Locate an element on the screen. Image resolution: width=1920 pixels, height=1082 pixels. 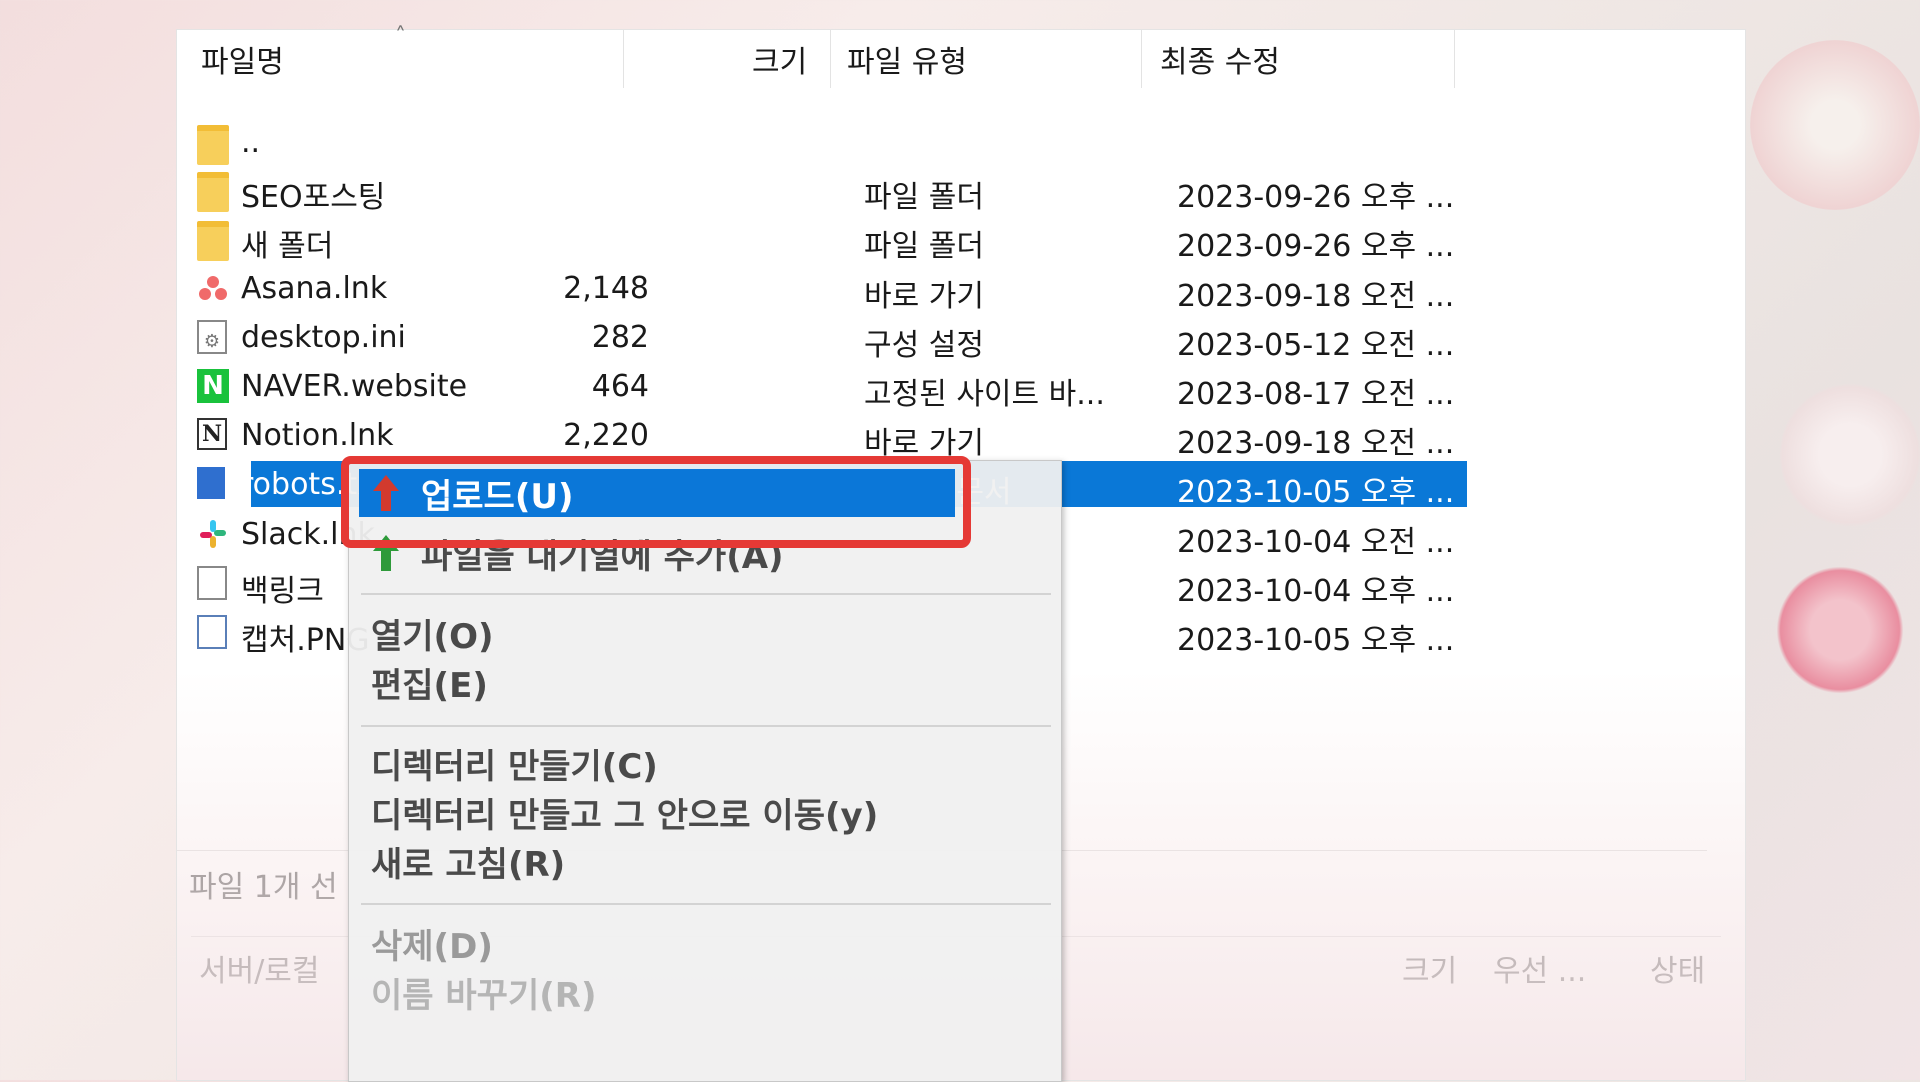
file-name: desktop.ini is located at coordinates (323, 337).